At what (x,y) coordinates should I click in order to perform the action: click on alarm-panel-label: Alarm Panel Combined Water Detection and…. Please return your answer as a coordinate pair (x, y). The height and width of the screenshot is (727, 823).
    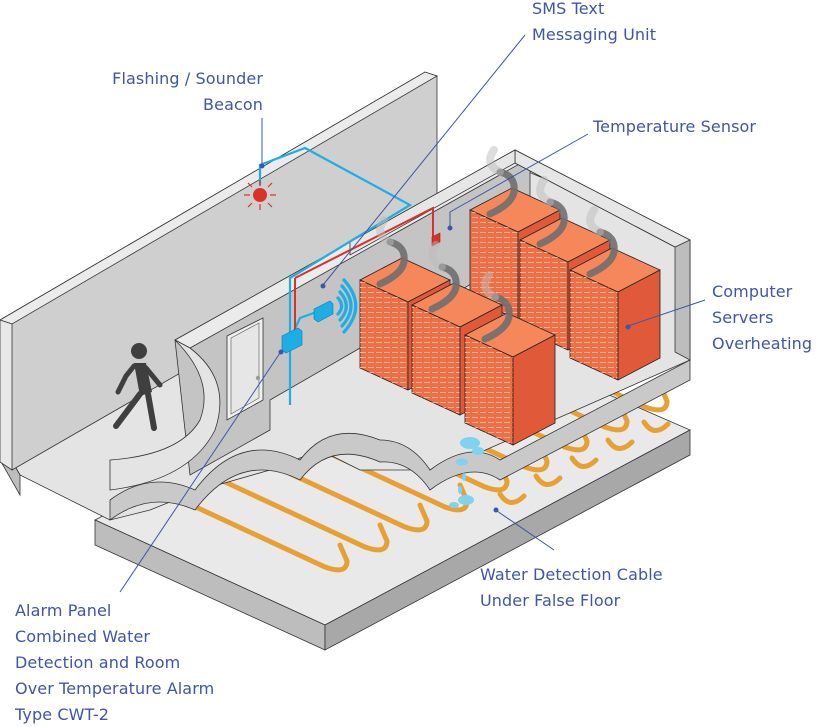
    Looking at the image, I should click on (114, 662).